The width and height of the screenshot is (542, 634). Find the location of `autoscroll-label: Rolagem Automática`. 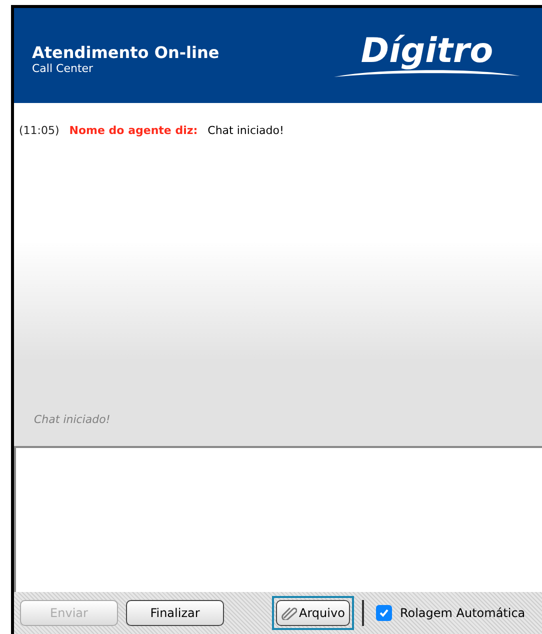

autoscroll-label: Rolagem Automática is located at coordinates (463, 613).